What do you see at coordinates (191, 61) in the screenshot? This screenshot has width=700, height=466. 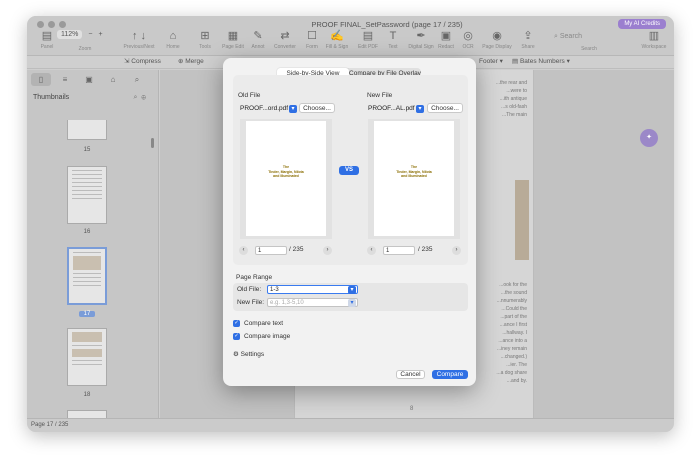 I see `merge-button: ⊕ Merge` at bounding box center [191, 61].